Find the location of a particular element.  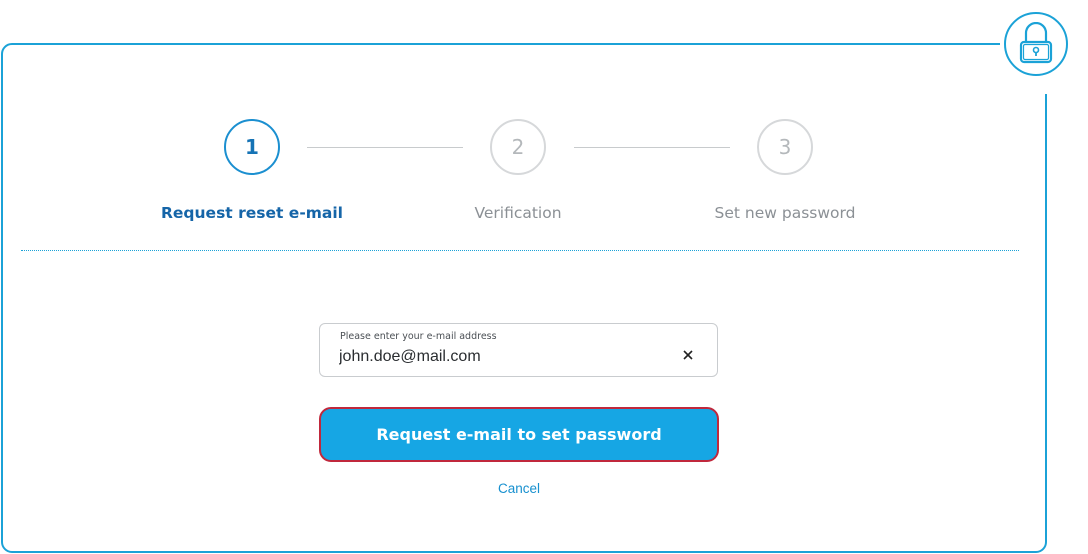

section-divider is located at coordinates (520, 250).